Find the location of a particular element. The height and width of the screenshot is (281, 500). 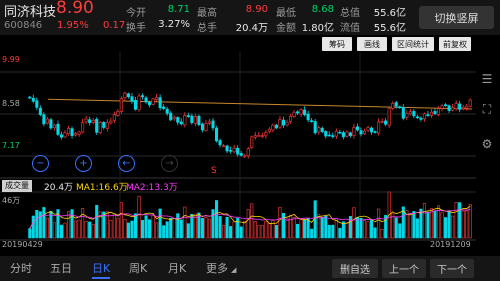

range-stats-button: 区间统计 is located at coordinates (413, 44).